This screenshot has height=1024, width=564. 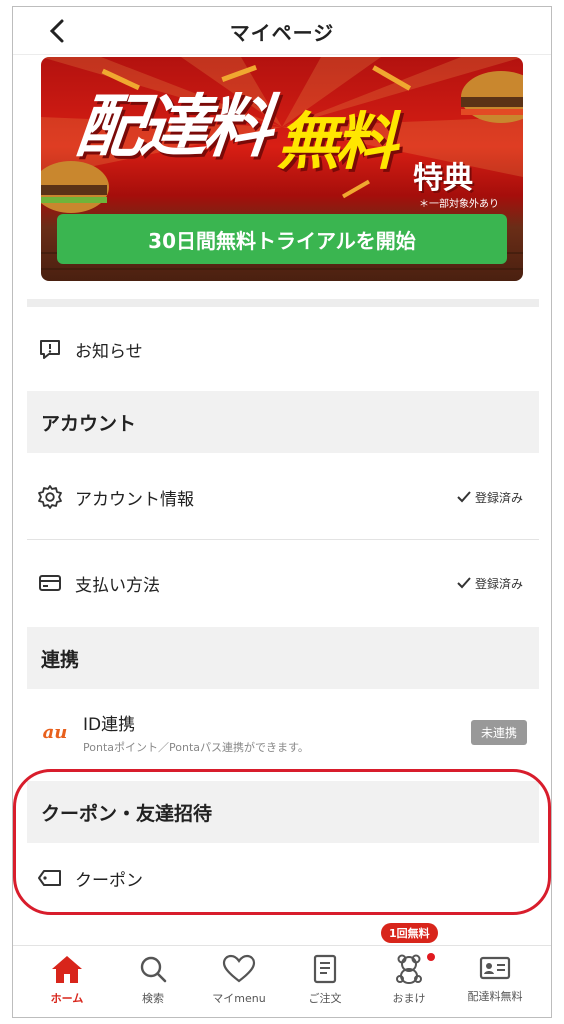 I want to click on omake-badge: 1回無料, so click(x=409, y=933).